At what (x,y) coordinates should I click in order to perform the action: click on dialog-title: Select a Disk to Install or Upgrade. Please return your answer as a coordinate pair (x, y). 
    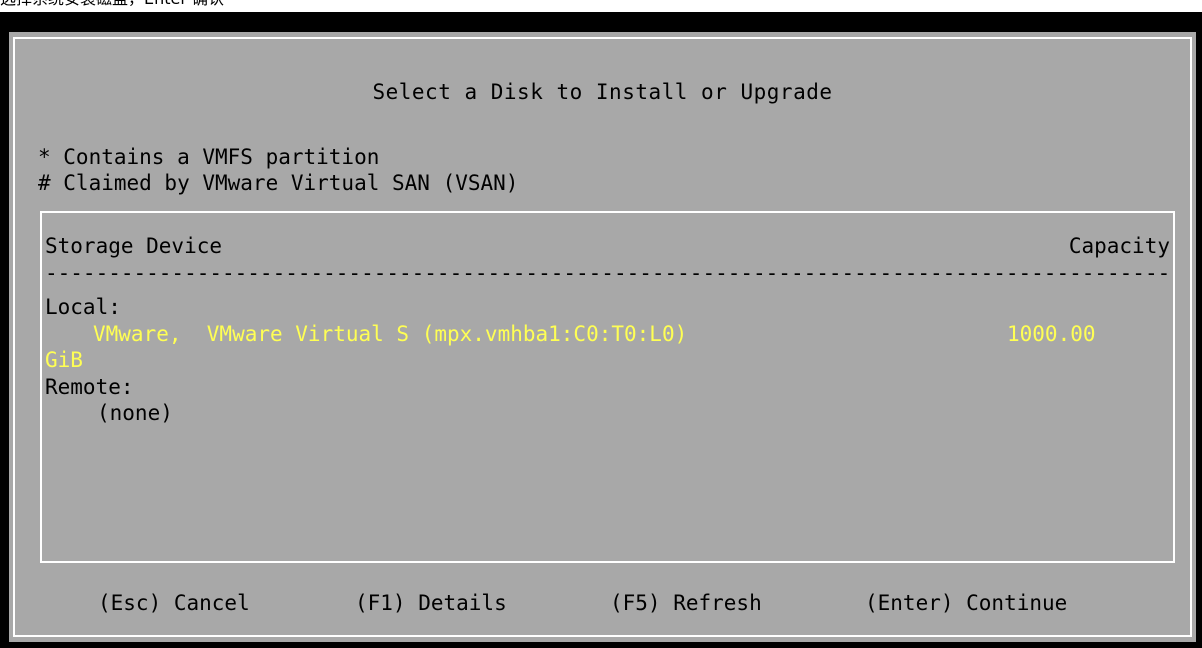
    Looking at the image, I should click on (602, 92).